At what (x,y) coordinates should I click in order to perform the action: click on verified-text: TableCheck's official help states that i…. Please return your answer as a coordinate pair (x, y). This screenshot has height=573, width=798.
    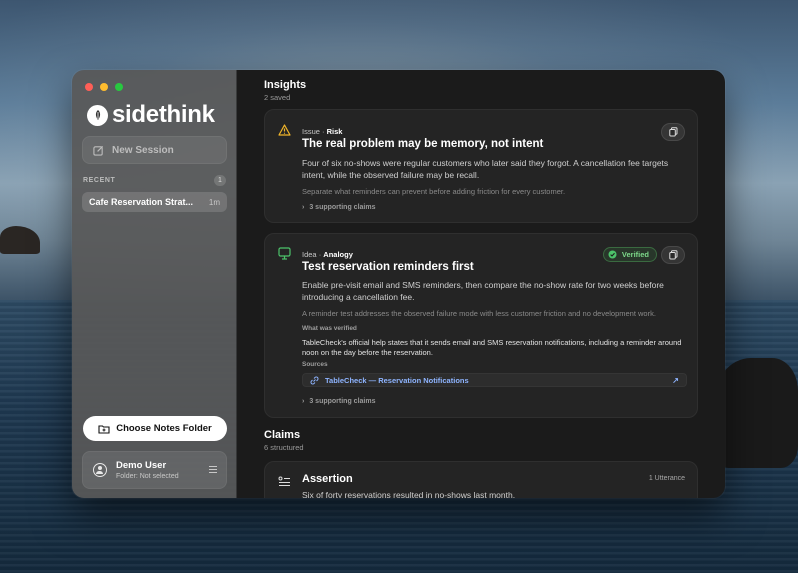
    Looking at the image, I should click on (492, 347).